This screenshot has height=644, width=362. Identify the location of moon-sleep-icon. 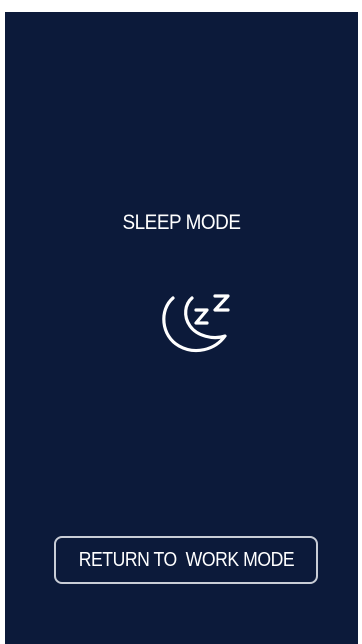
(196, 323).